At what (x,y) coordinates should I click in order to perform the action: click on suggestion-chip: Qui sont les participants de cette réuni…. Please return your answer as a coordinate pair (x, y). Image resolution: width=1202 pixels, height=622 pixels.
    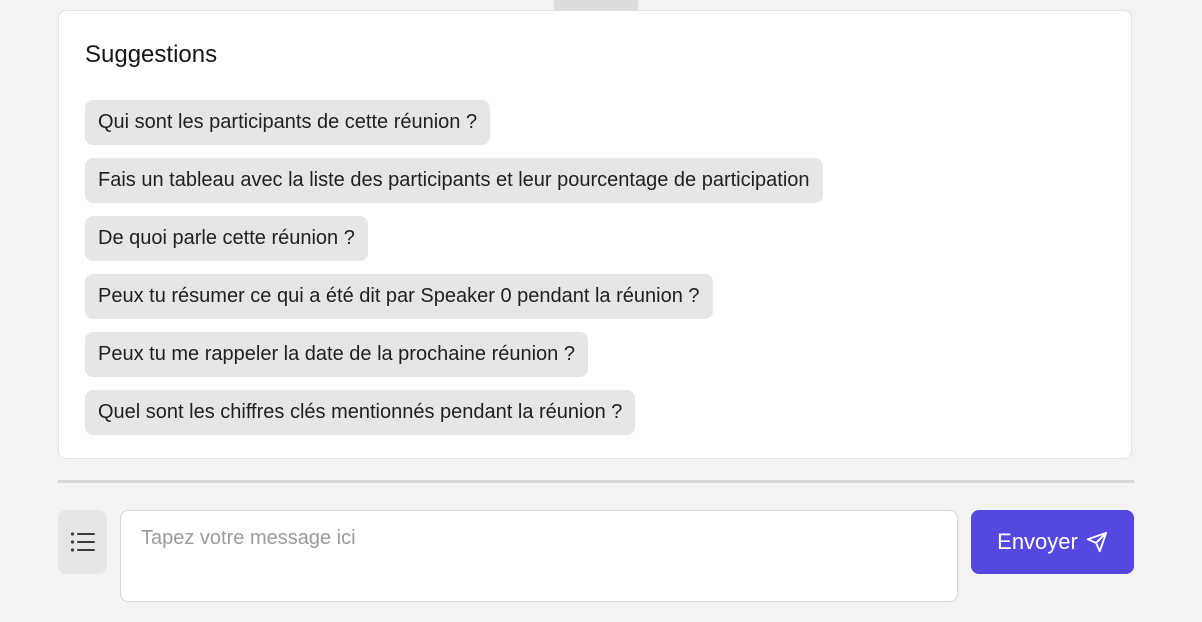
    Looking at the image, I should click on (288, 122).